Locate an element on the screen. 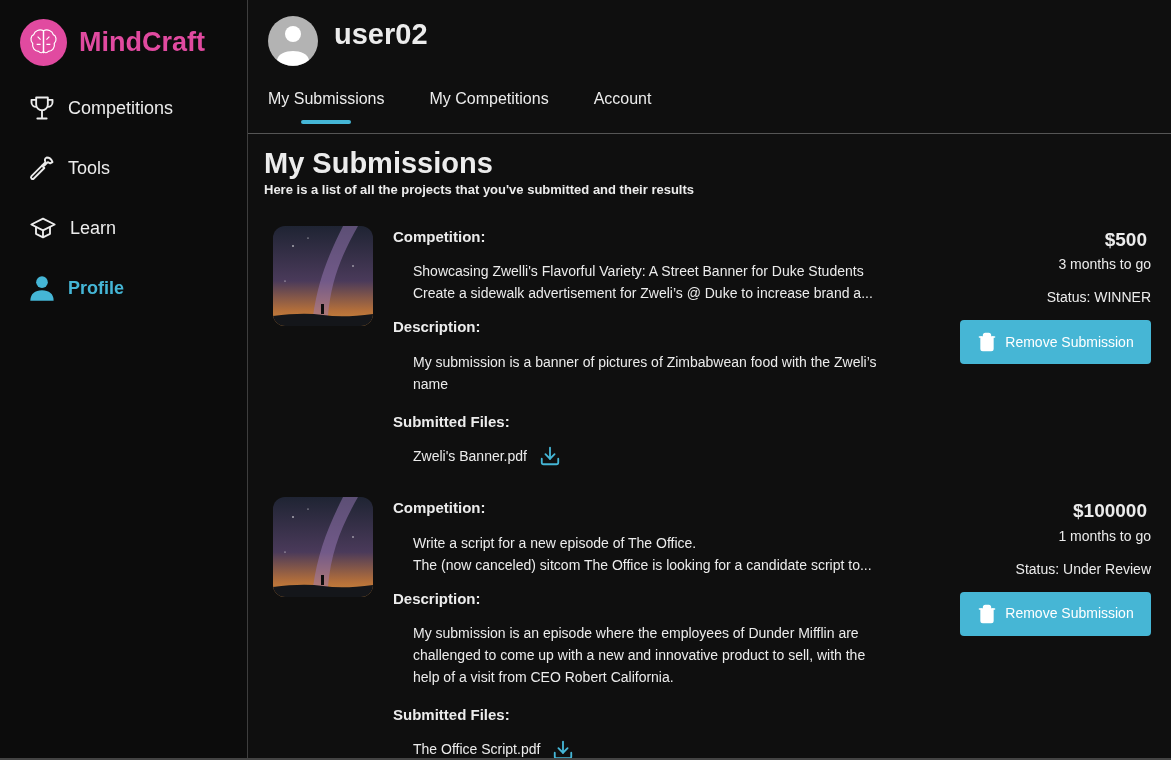  page-title: My Submissions is located at coordinates (379, 163).